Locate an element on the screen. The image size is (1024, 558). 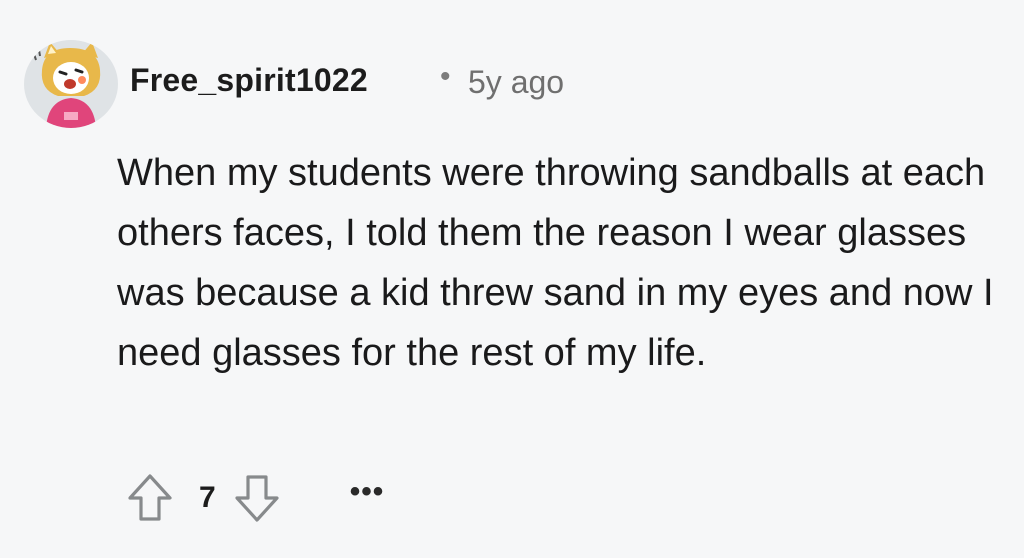
more-options-button: ••• is located at coordinates (367, 492).